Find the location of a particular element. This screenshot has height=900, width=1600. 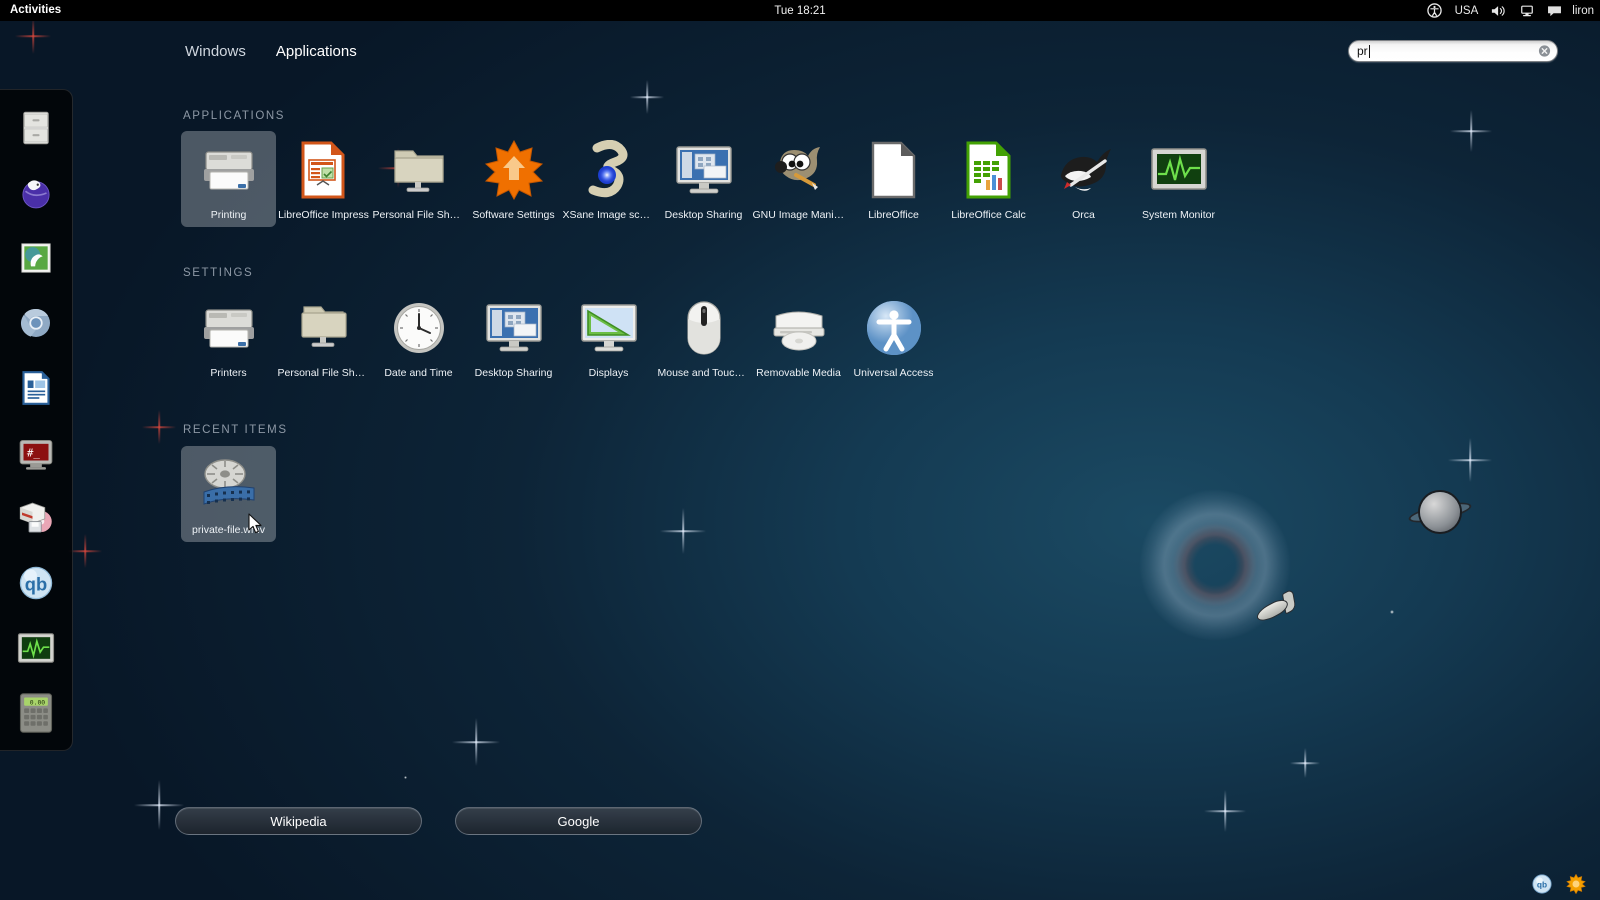

tray-item-qbittorrent: qb is located at coordinates (1542, 884).